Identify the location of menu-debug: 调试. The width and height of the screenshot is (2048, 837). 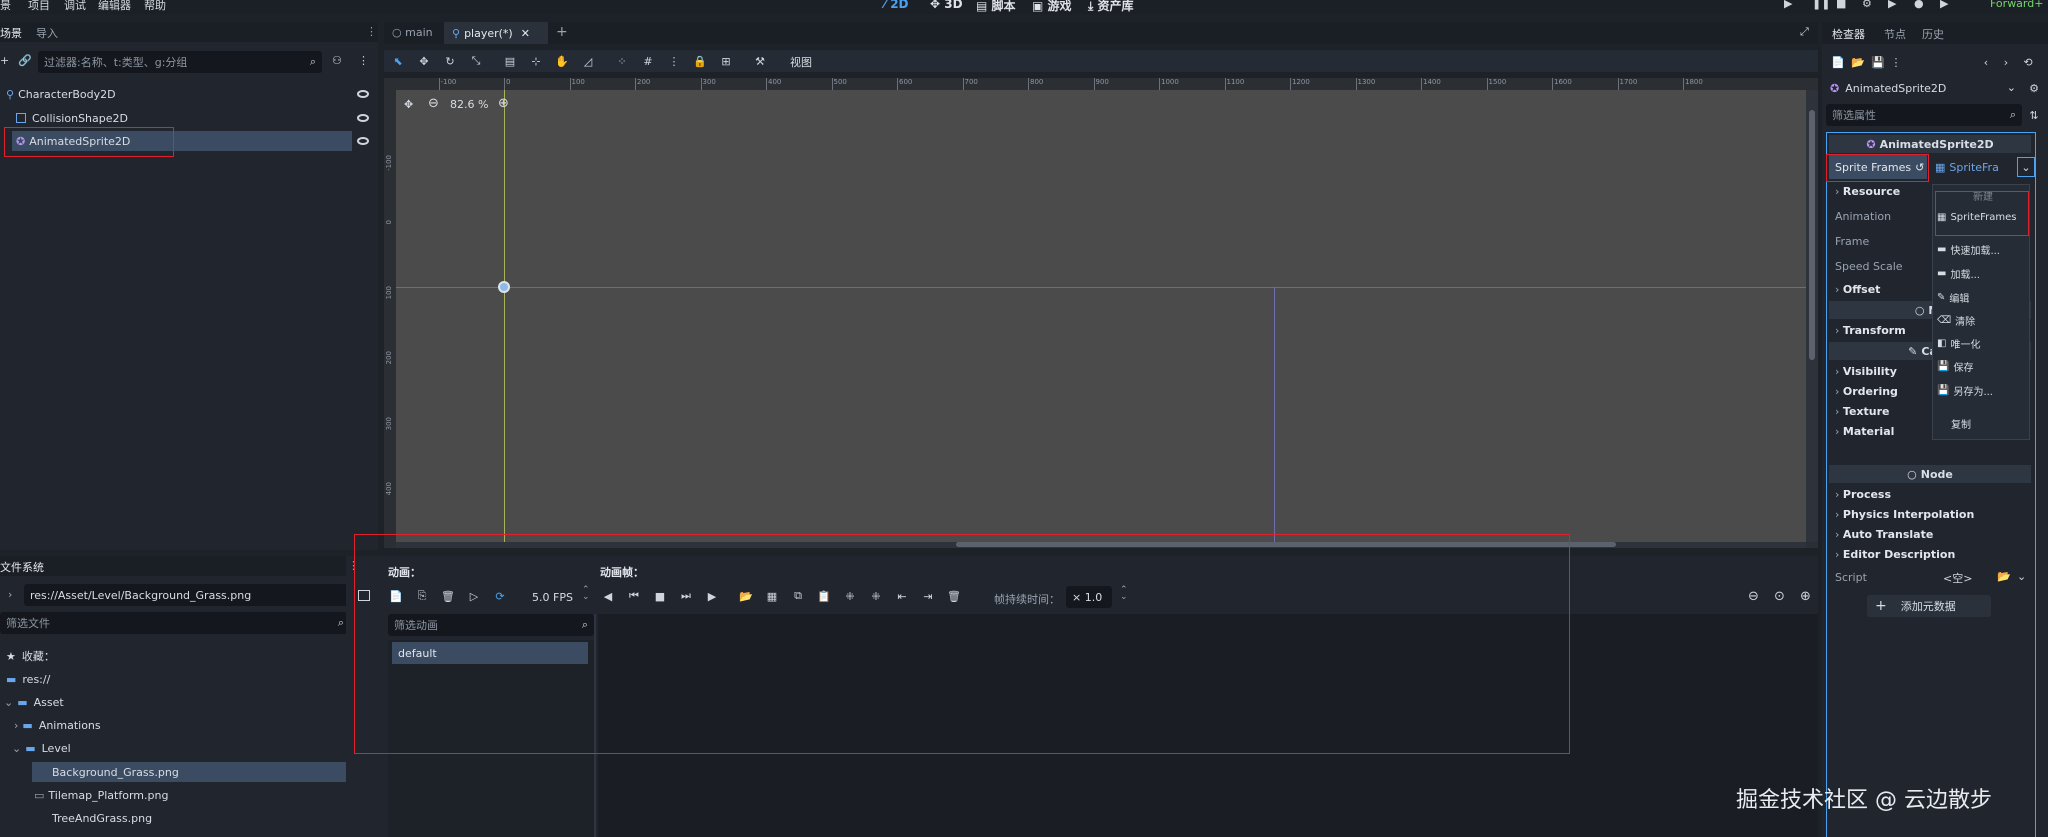
(75, 6).